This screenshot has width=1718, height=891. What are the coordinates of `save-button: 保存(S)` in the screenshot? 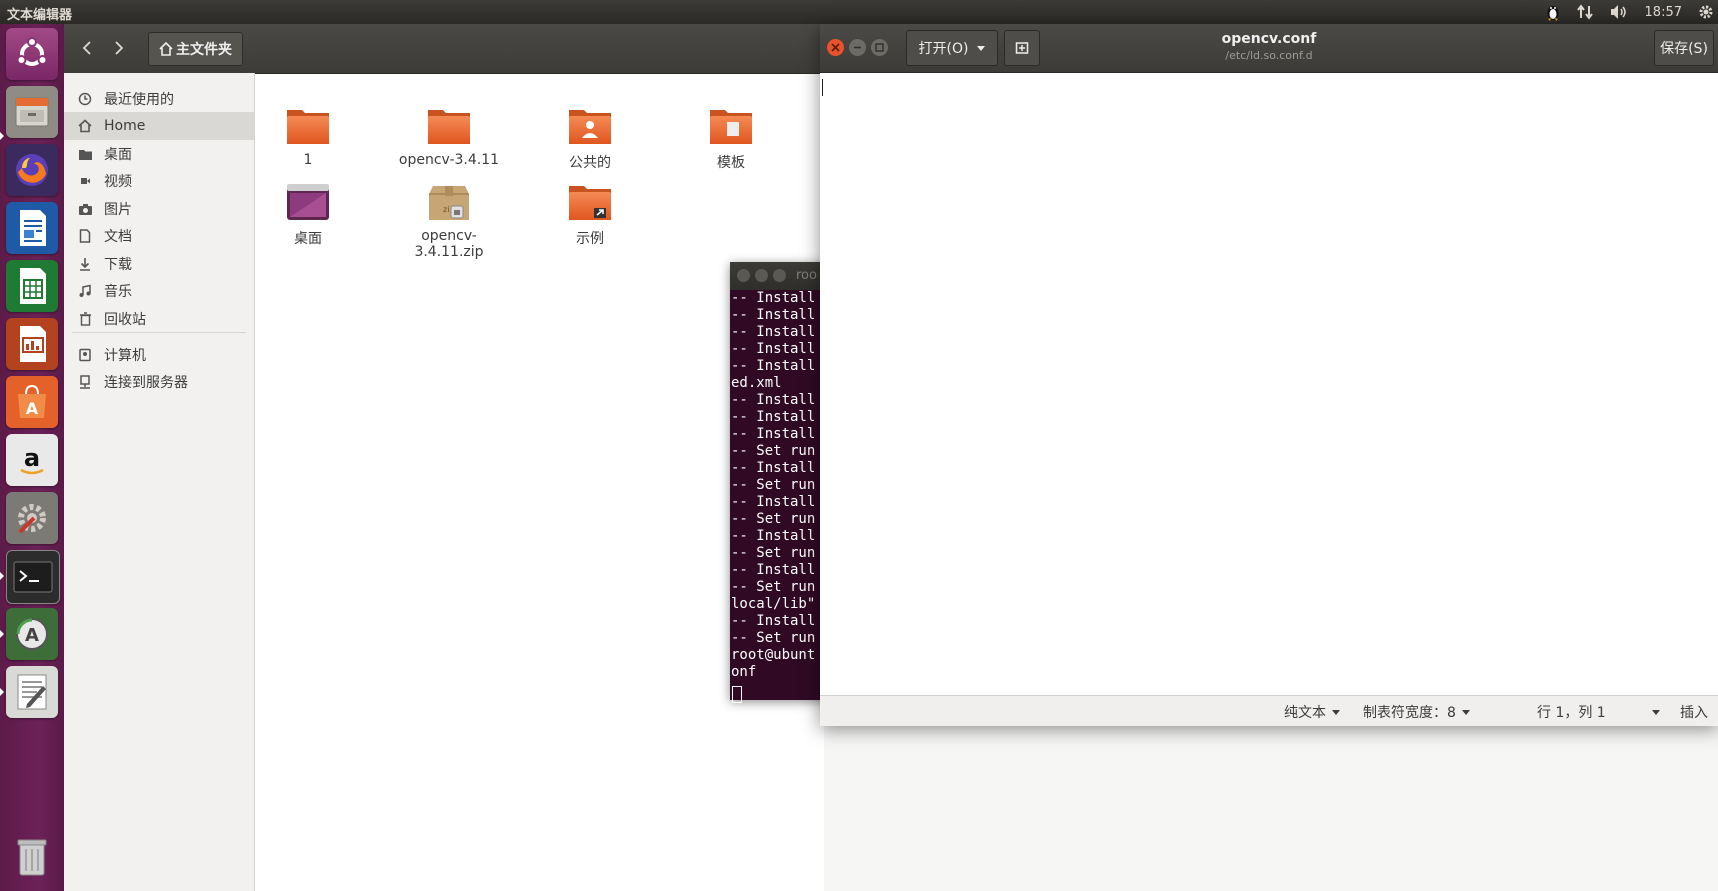 It's located at (1684, 48).